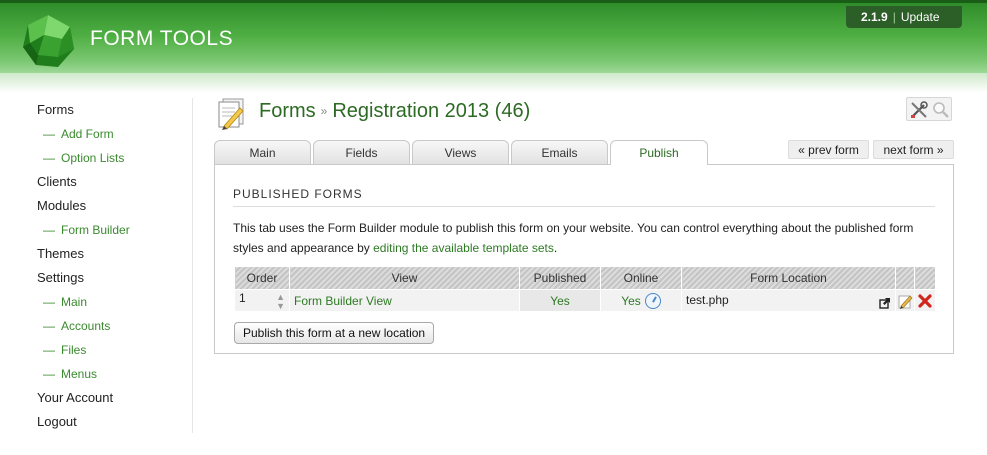 The width and height of the screenshot is (987, 455). I want to click on column-header-edit, so click(905, 278).